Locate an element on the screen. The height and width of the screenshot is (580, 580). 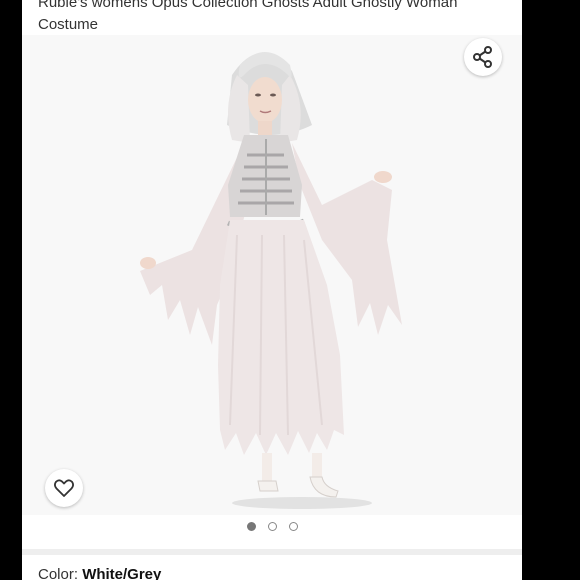
color-selector: Color: White/Grey is located at coordinates (99, 573).